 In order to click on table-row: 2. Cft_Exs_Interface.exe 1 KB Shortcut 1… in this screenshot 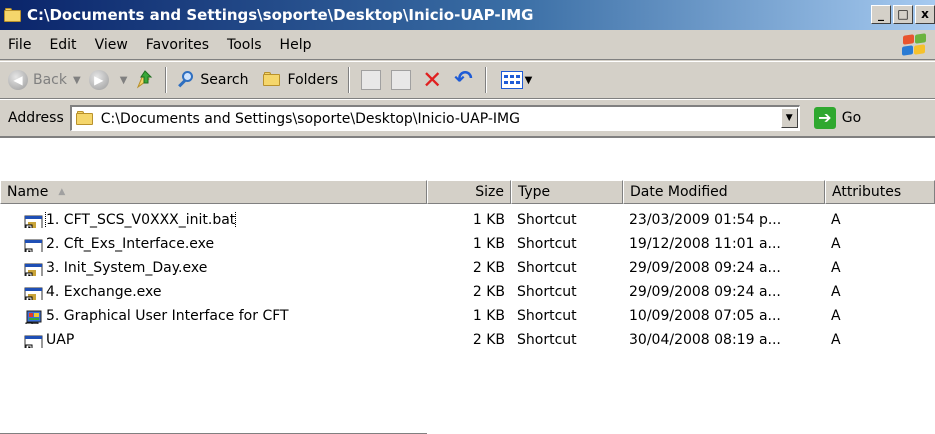, I will do `click(467, 244)`.